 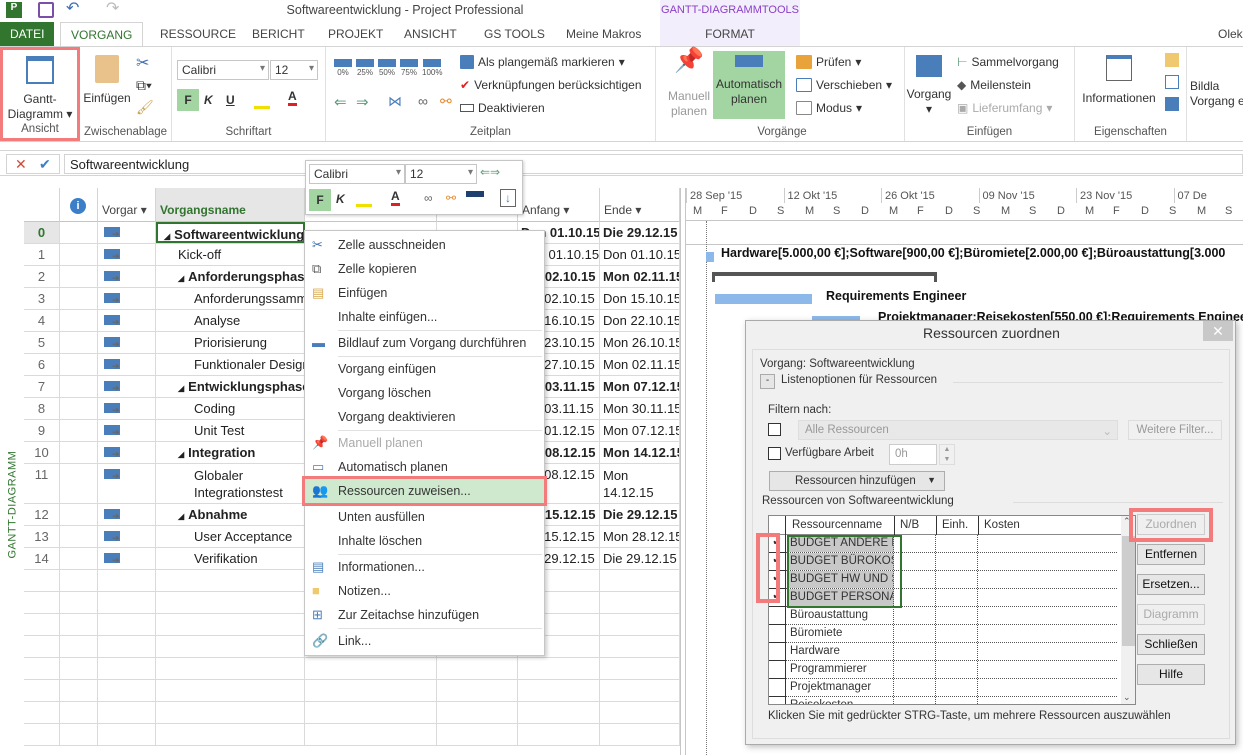 What do you see at coordinates (730, 34) in the screenshot?
I see `tab-format: FORMAT` at bounding box center [730, 34].